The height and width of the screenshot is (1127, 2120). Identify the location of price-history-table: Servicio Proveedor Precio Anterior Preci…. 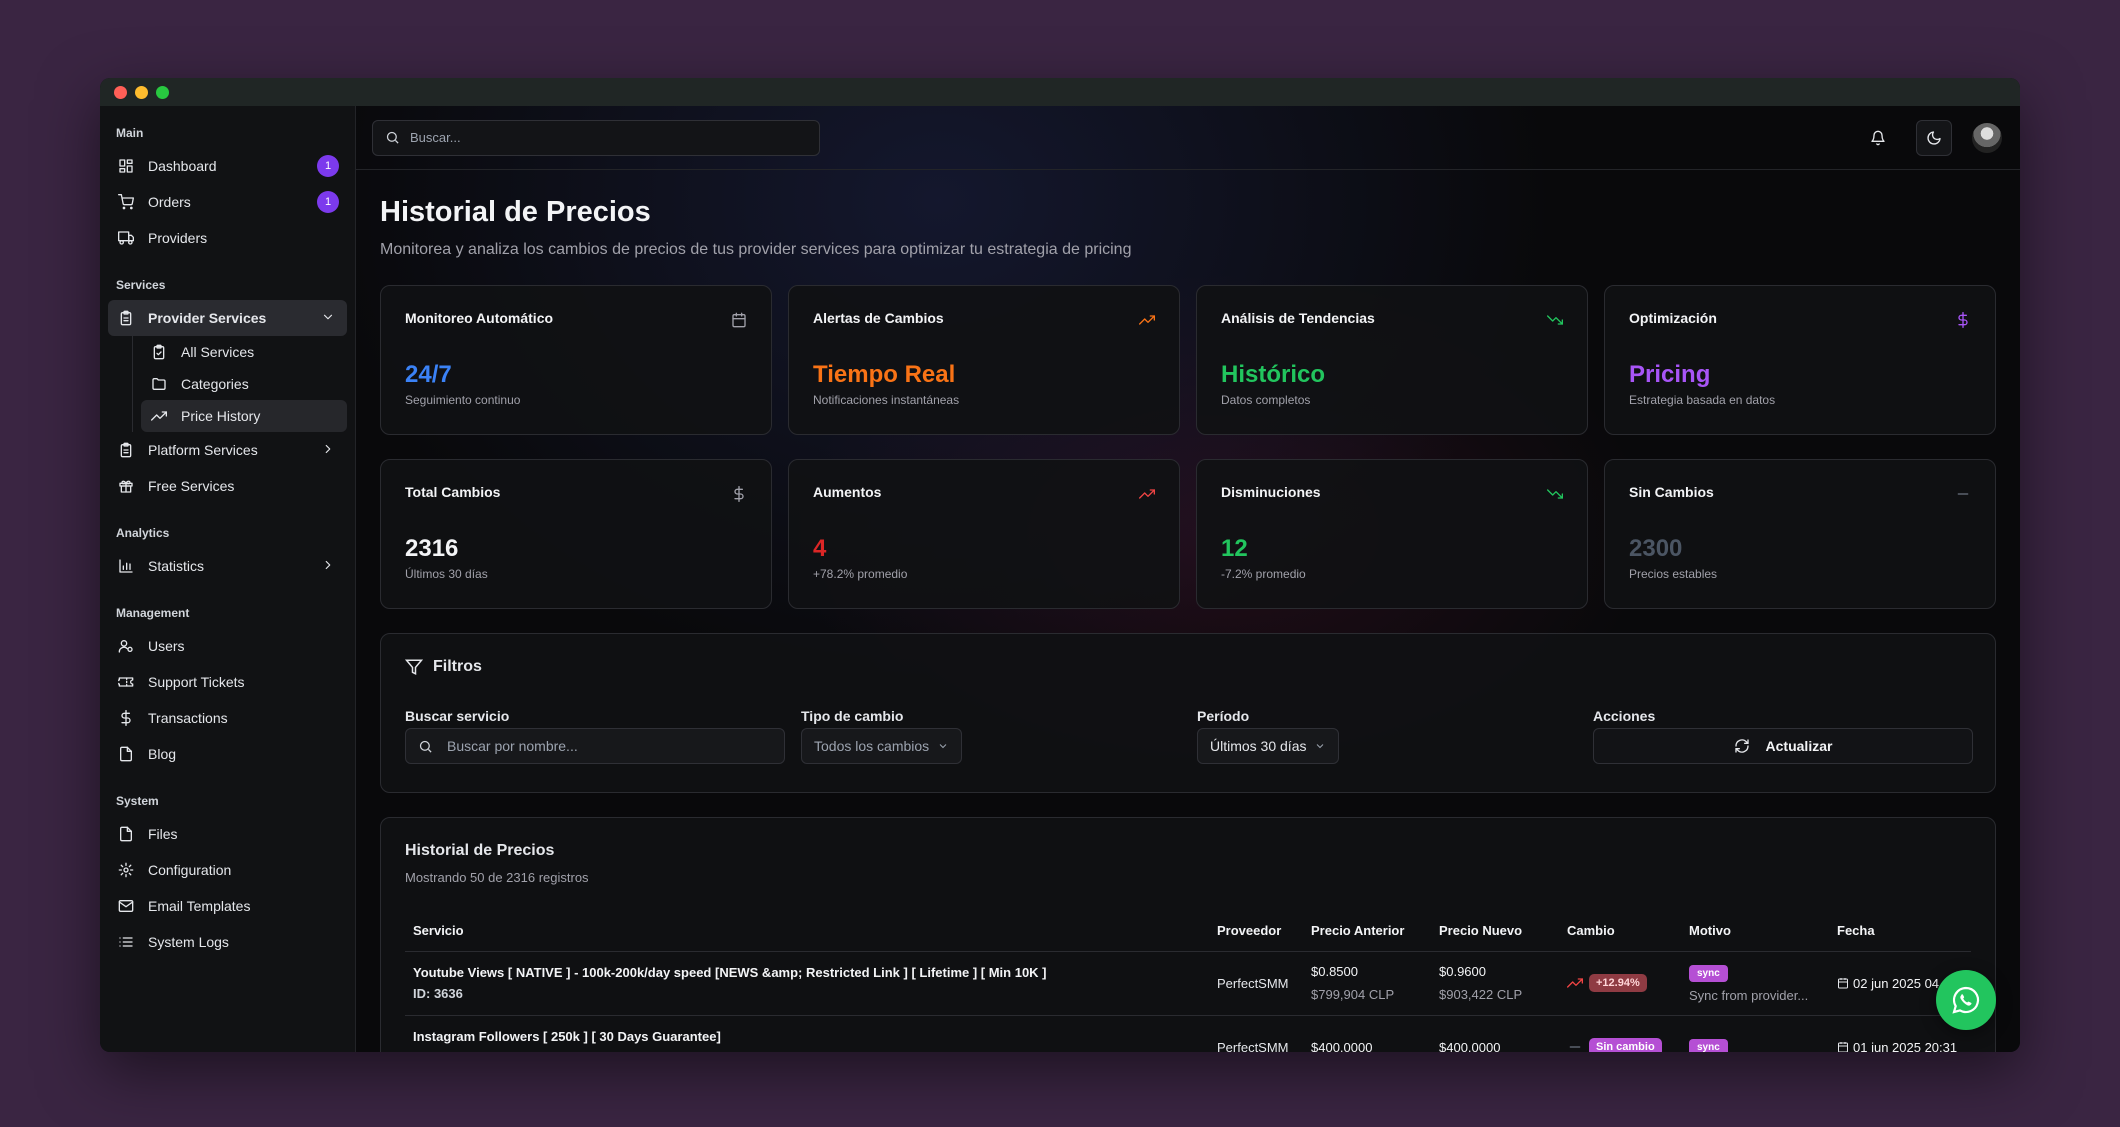
(1188, 981).